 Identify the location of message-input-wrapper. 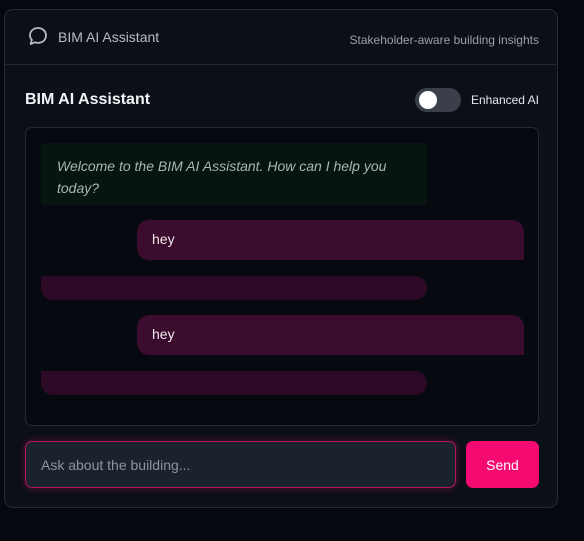
(240, 464).